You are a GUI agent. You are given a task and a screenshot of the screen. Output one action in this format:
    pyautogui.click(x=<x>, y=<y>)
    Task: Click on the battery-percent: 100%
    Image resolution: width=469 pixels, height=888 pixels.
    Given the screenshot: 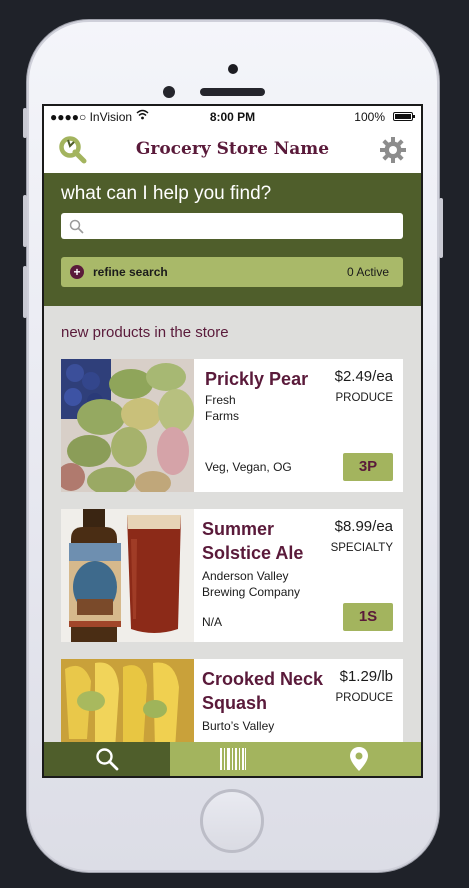 What is the action you would take?
    pyautogui.click(x=369, y=117)
    